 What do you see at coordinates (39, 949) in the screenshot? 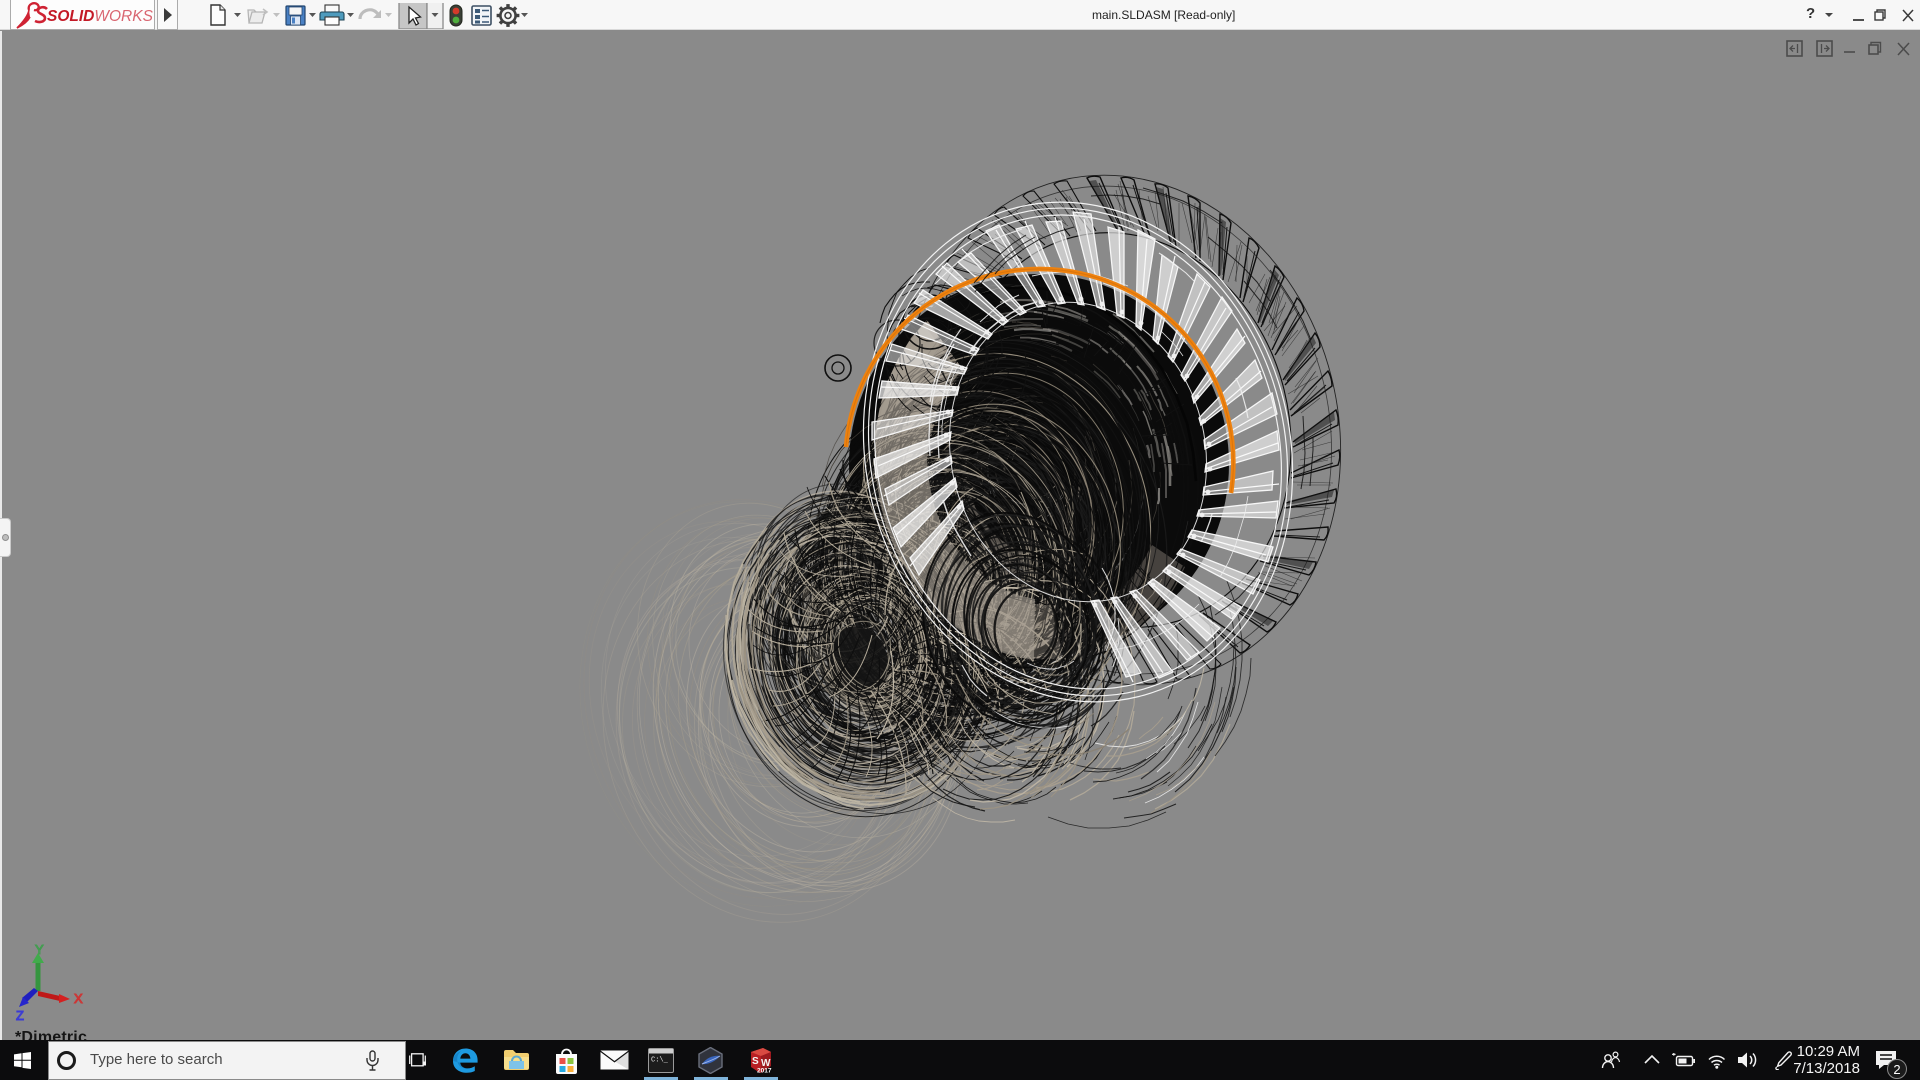
I see `svg-text: Y` at bounding box center [39, 949].